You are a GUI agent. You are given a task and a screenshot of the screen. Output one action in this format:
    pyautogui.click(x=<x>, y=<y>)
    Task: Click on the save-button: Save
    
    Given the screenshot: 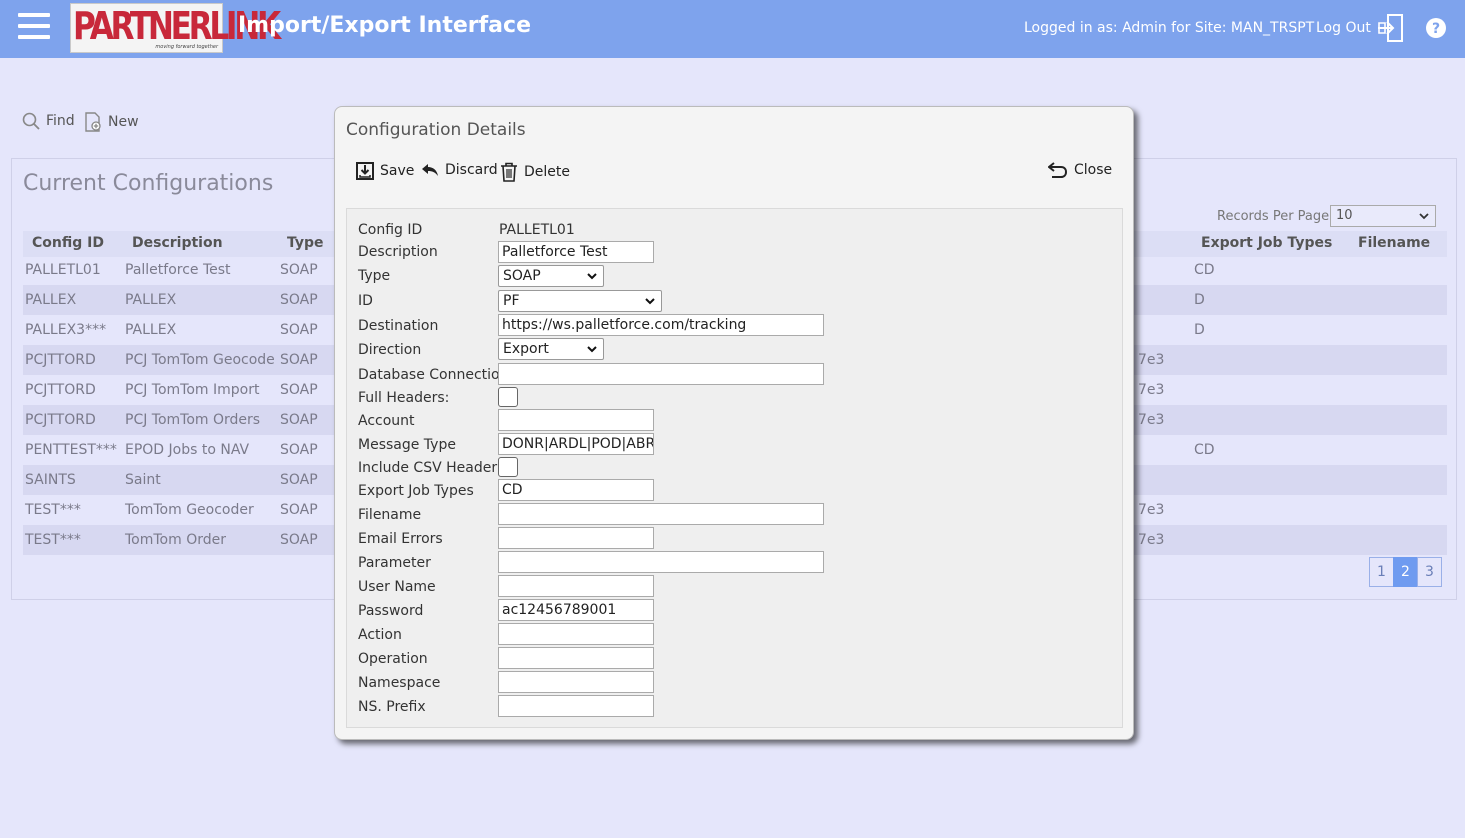 What is the action you would take?
    pyautogui.click(x=385, y=171)
    